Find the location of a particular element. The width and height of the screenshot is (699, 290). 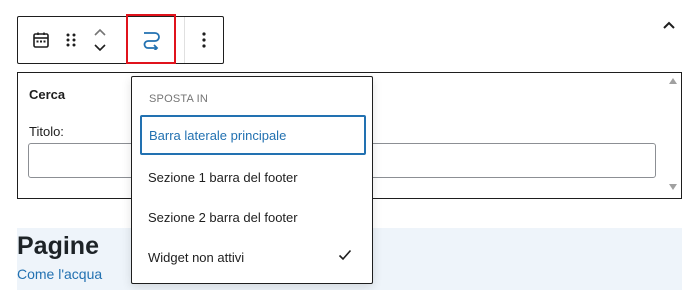

menu-item-label: Sezione 2 barra del footer is located at coordinates (223, 217).